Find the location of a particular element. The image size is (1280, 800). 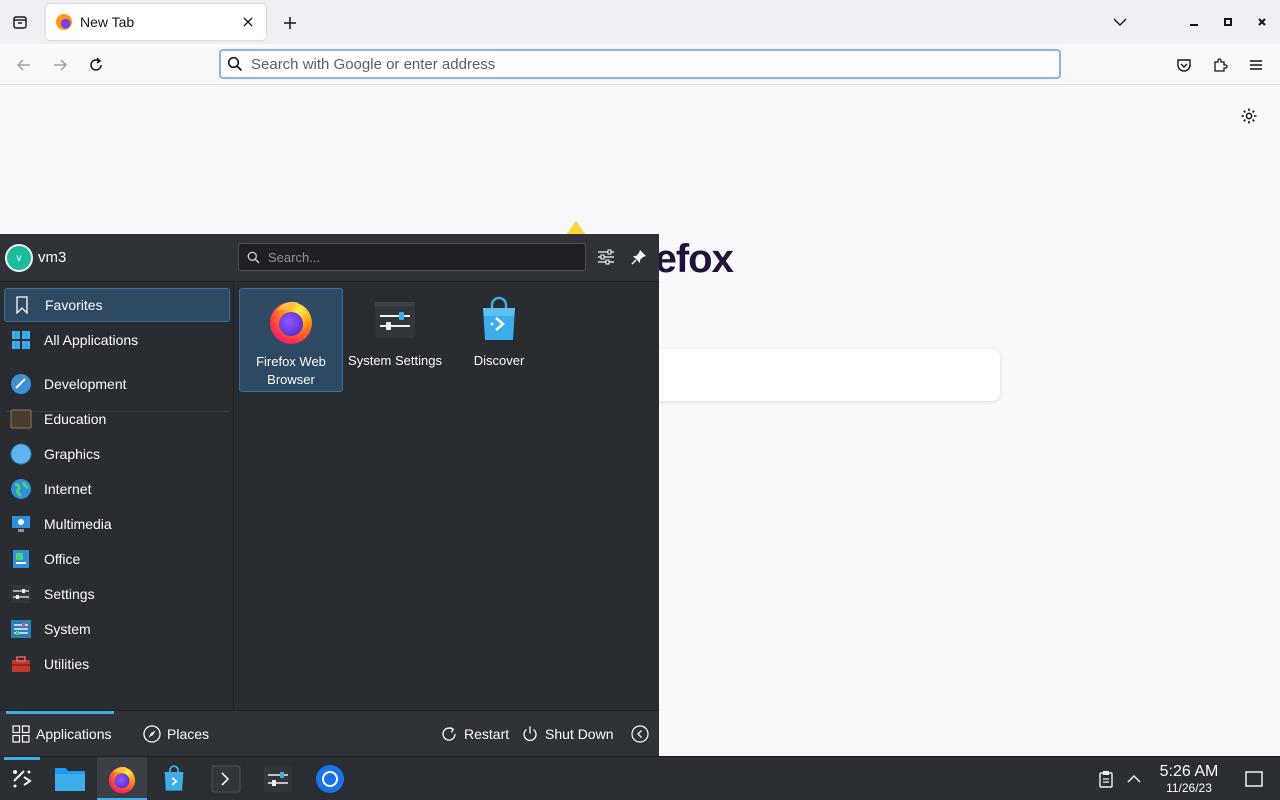

restart-button: Restart is located at coordinates (474, 734).